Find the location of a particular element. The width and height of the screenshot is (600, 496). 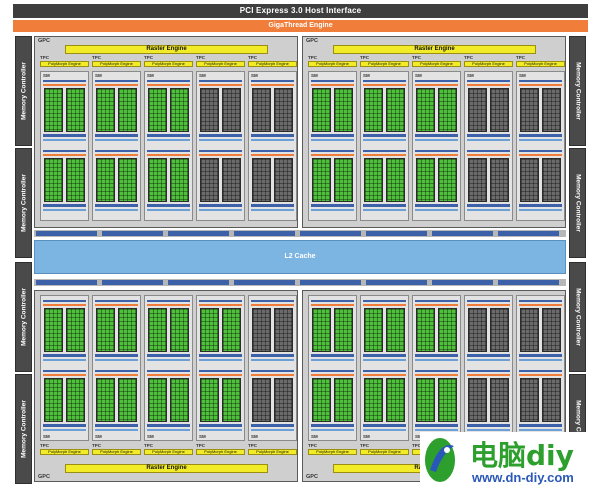

pci-express-host-interface: PCI Express 3.0 Host Interface is located at coordinates (300, 11).